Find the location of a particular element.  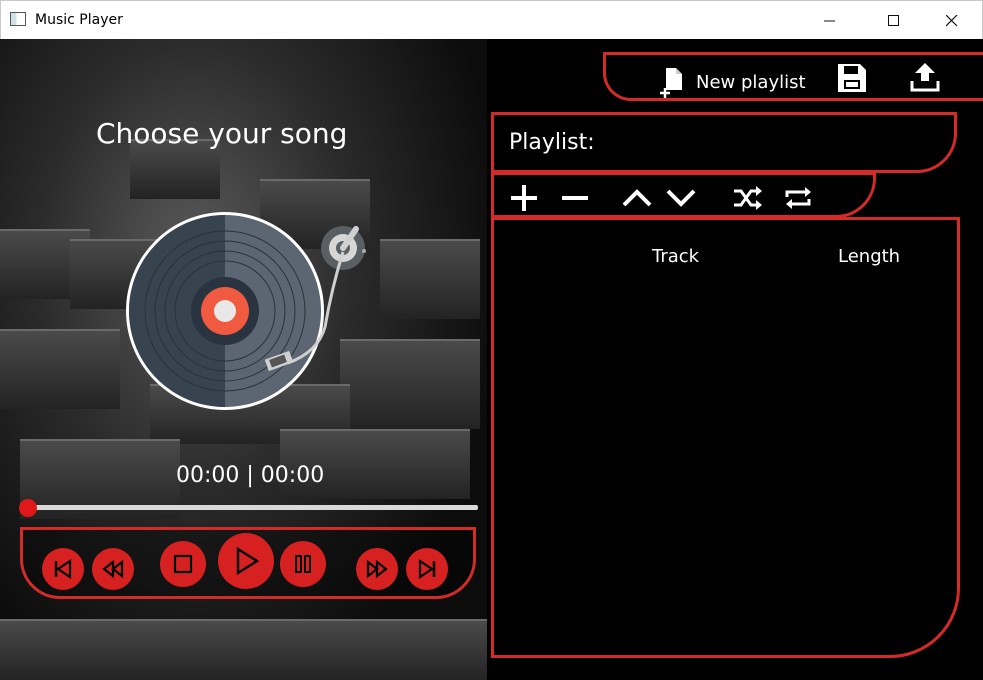

playlist-file-toolbar: New playlist is located at coordinates (793, 76).